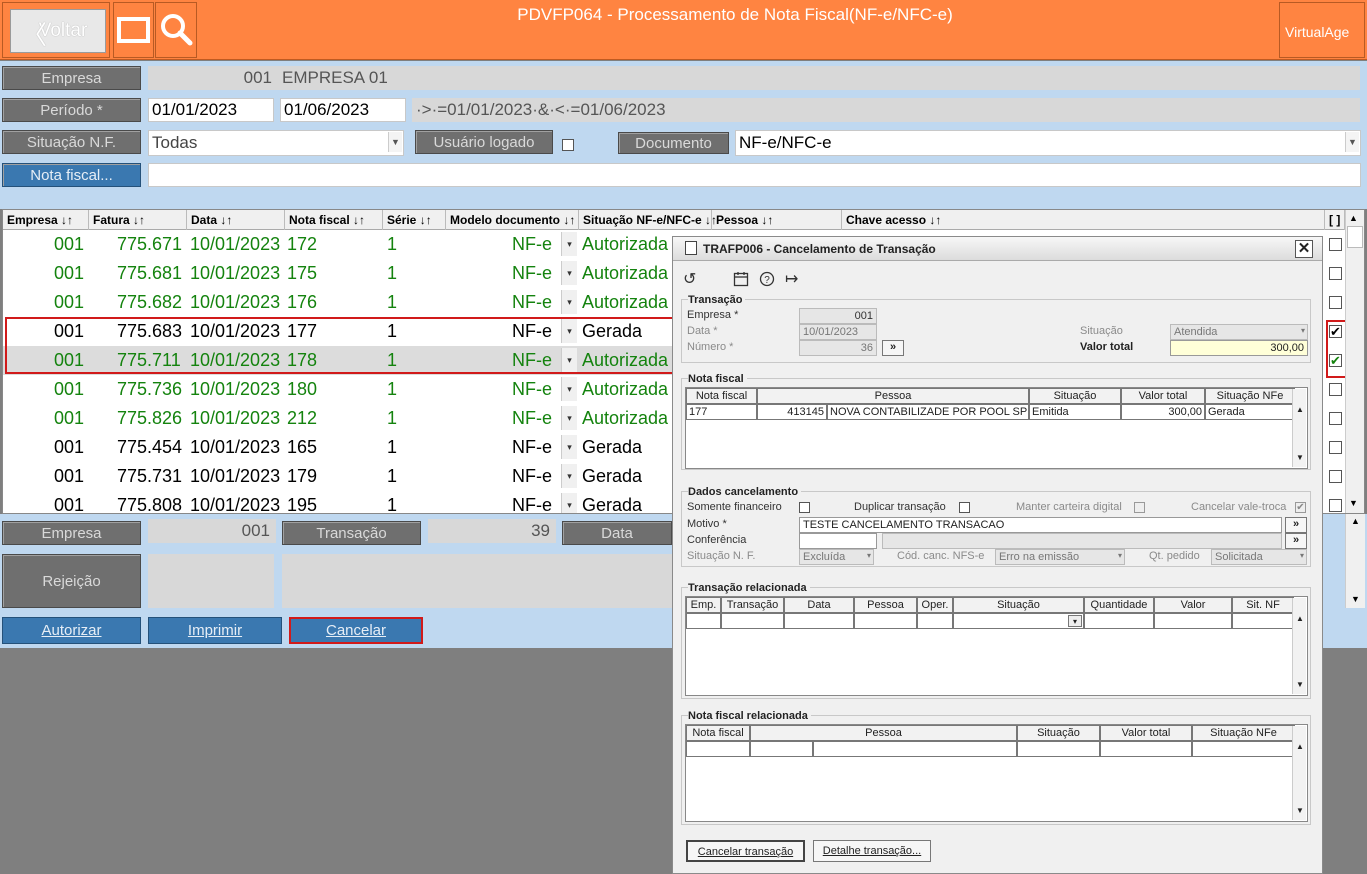 The height and width of the screenshot is (874, 1367). Describe the element at coordinates (71, 630) in the screenshot. I see `autorizar-button: Autorizar` at that location.